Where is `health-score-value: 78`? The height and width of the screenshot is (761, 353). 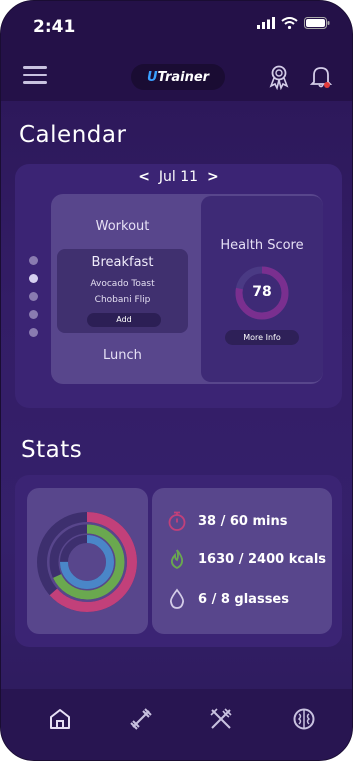
health-score-value: 78 is located at coordinates (262, 292).